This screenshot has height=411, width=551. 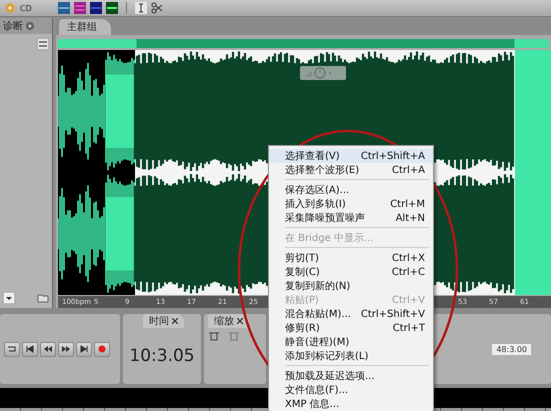 I want to click on menu-item: 修剪(R) Ctrl+T, so click(x=351, y=328).